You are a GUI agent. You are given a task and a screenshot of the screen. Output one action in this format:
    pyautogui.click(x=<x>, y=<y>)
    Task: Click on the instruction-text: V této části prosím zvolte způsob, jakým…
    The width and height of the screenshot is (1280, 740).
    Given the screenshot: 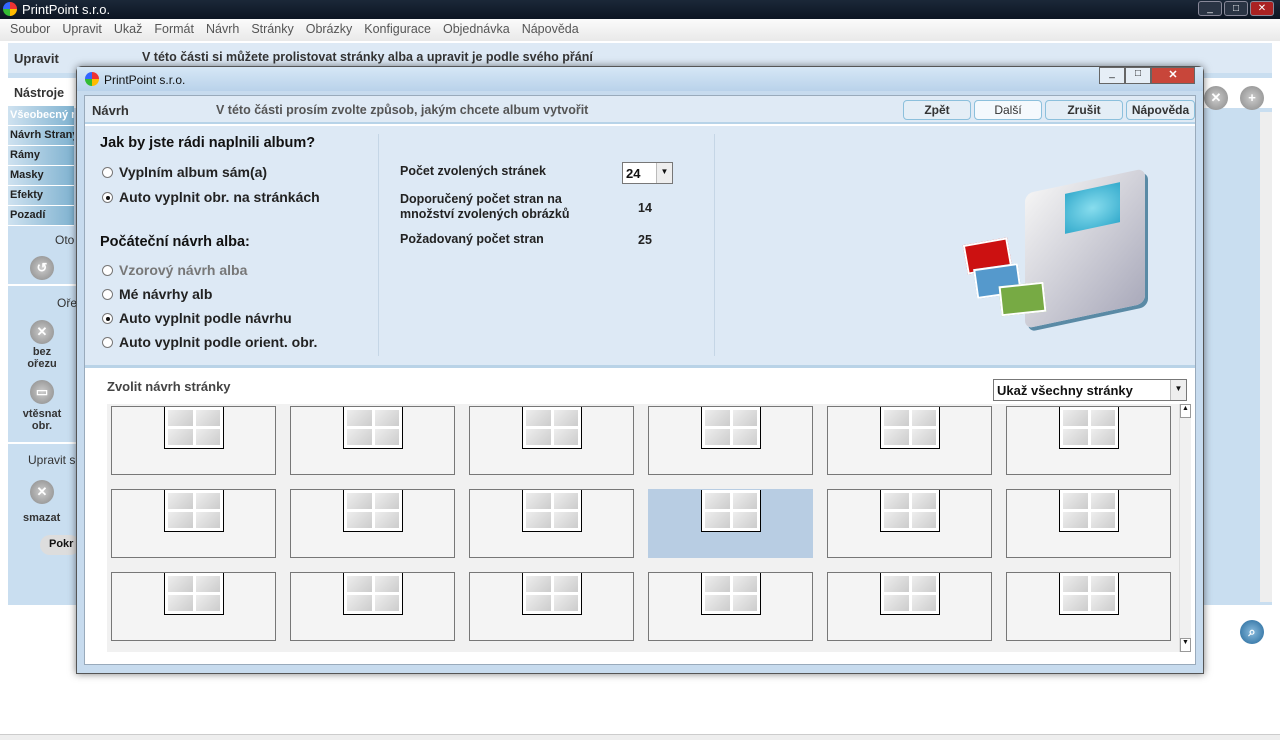 What is the action you would take?
    pyautogui.click(x=402, y=110)
    